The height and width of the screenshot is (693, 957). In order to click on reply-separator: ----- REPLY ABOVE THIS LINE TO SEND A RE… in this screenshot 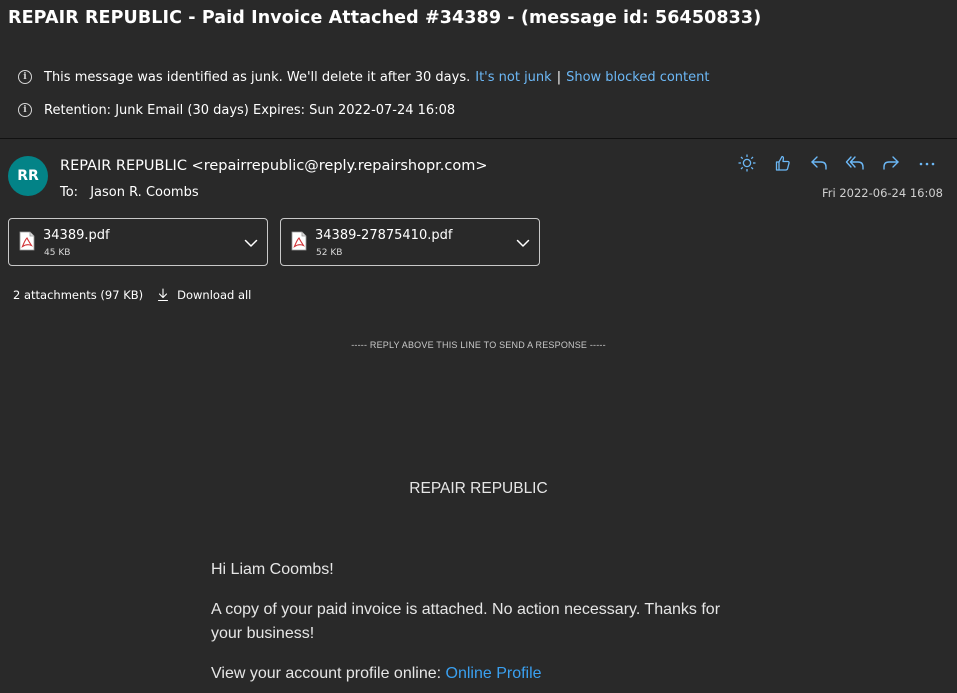, I will do `click(478, 345)`.